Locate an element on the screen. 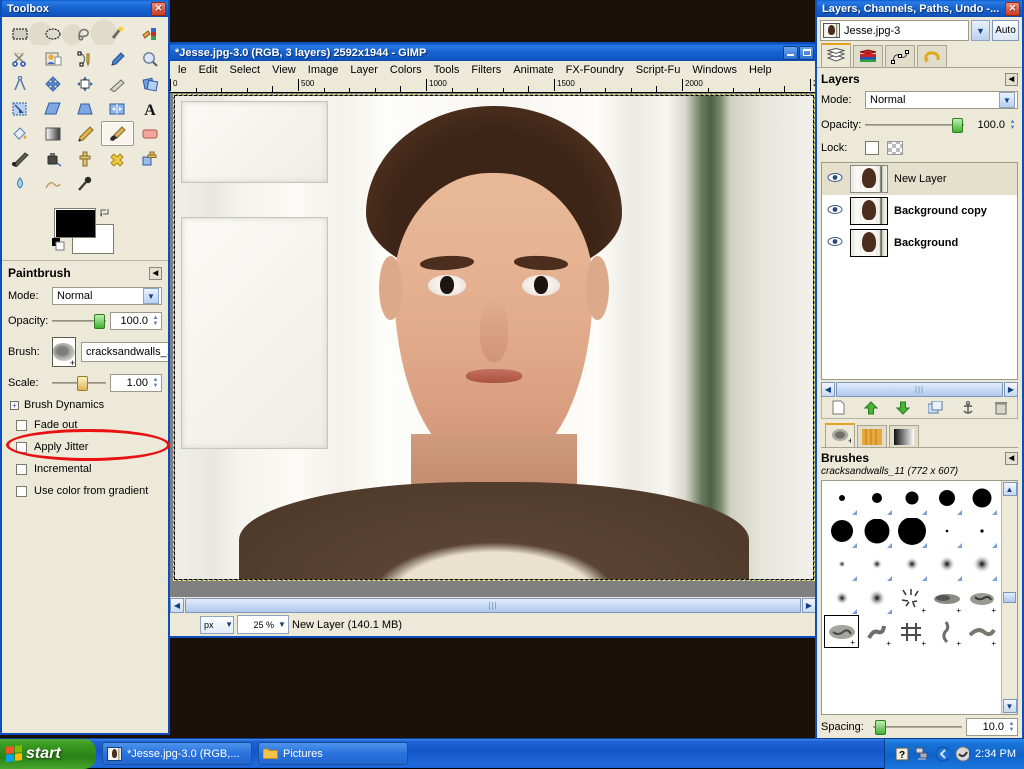  crop-tool is located at coordinates (117, 83).